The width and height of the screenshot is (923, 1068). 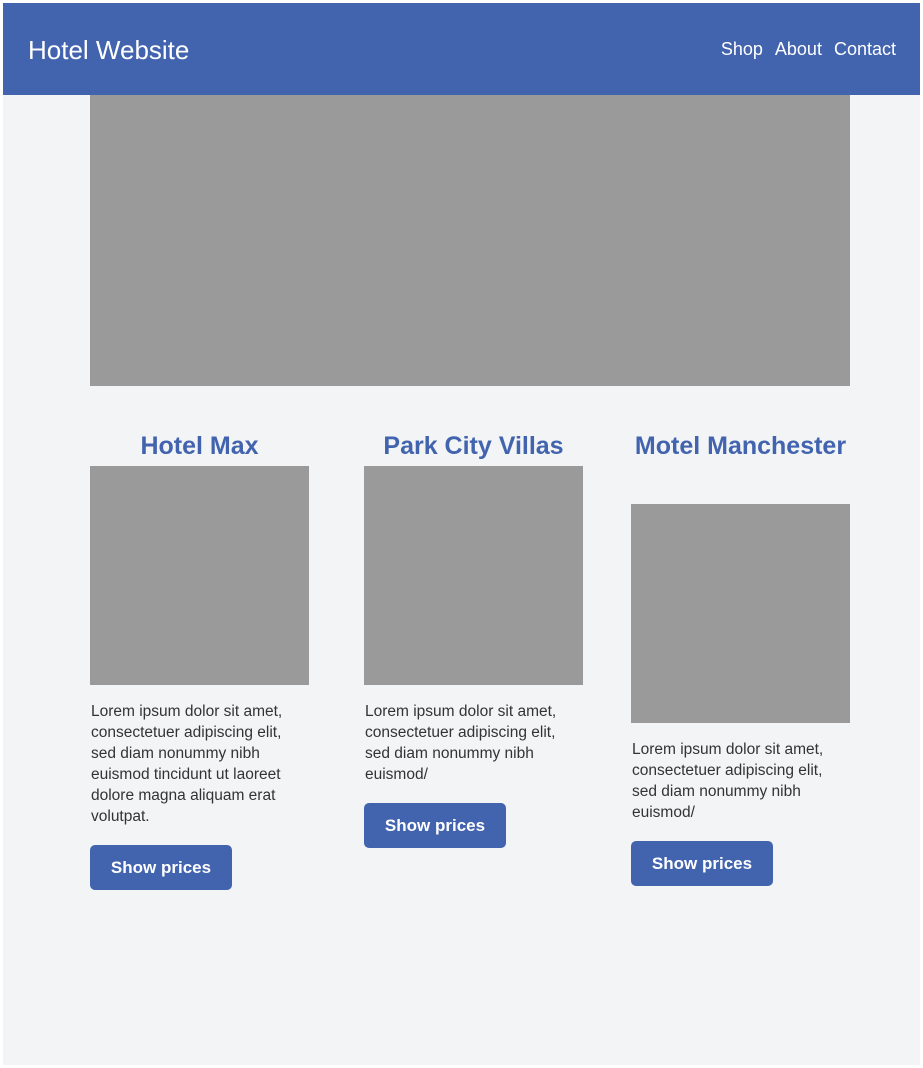 I want to click on nav-link-shop: Shop, so click(x=742, y=49).